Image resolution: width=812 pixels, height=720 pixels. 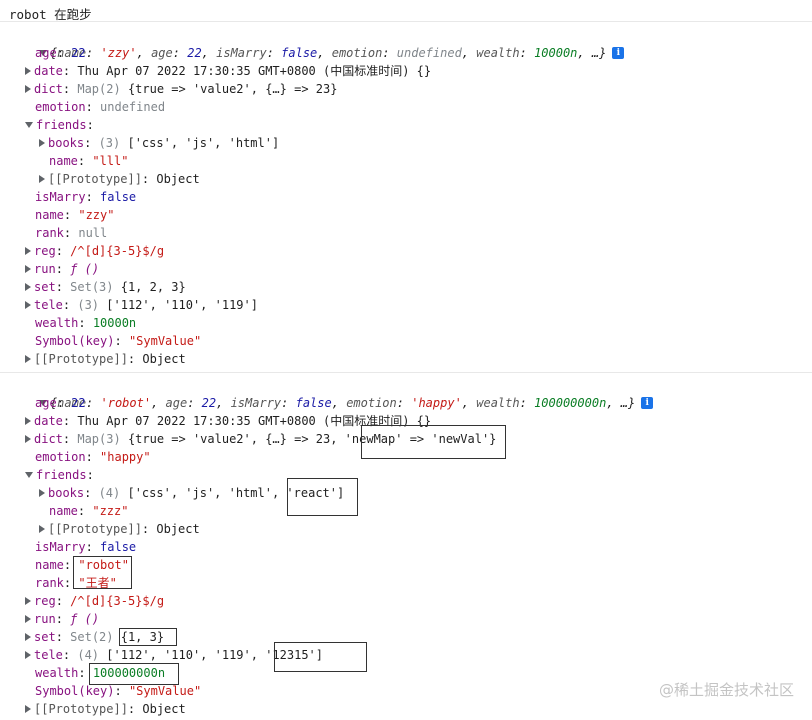 What do you see at coordinates (148, 637) in the screenshot?
I see `highlight-box-set` at bounding box center [148, 637].